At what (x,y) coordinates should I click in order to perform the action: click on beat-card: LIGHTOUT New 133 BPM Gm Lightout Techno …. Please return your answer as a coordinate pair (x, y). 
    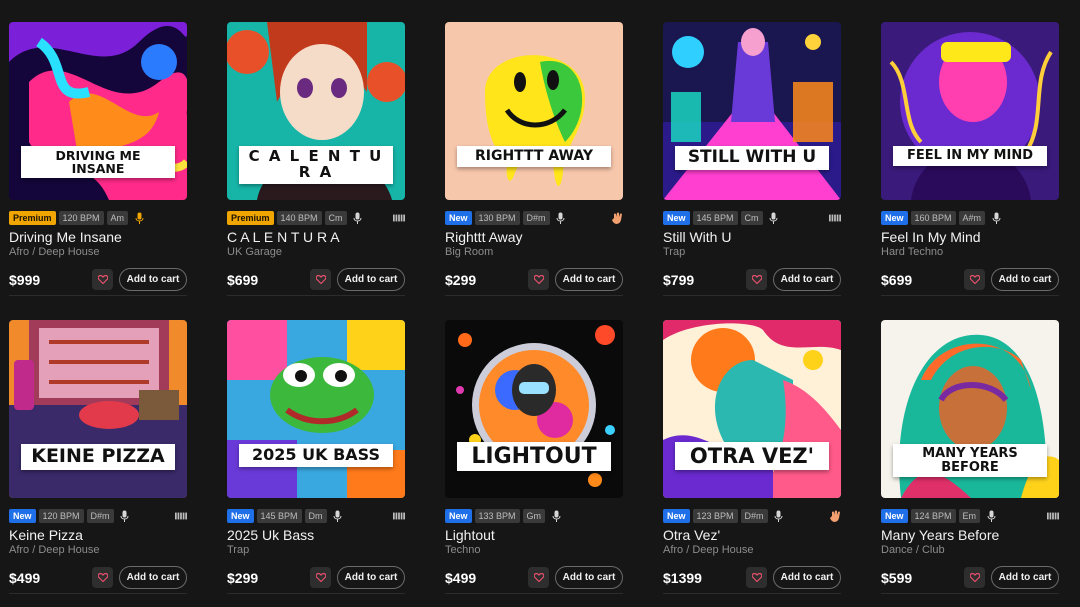
    Looking at the image, I should click on (534, 457).